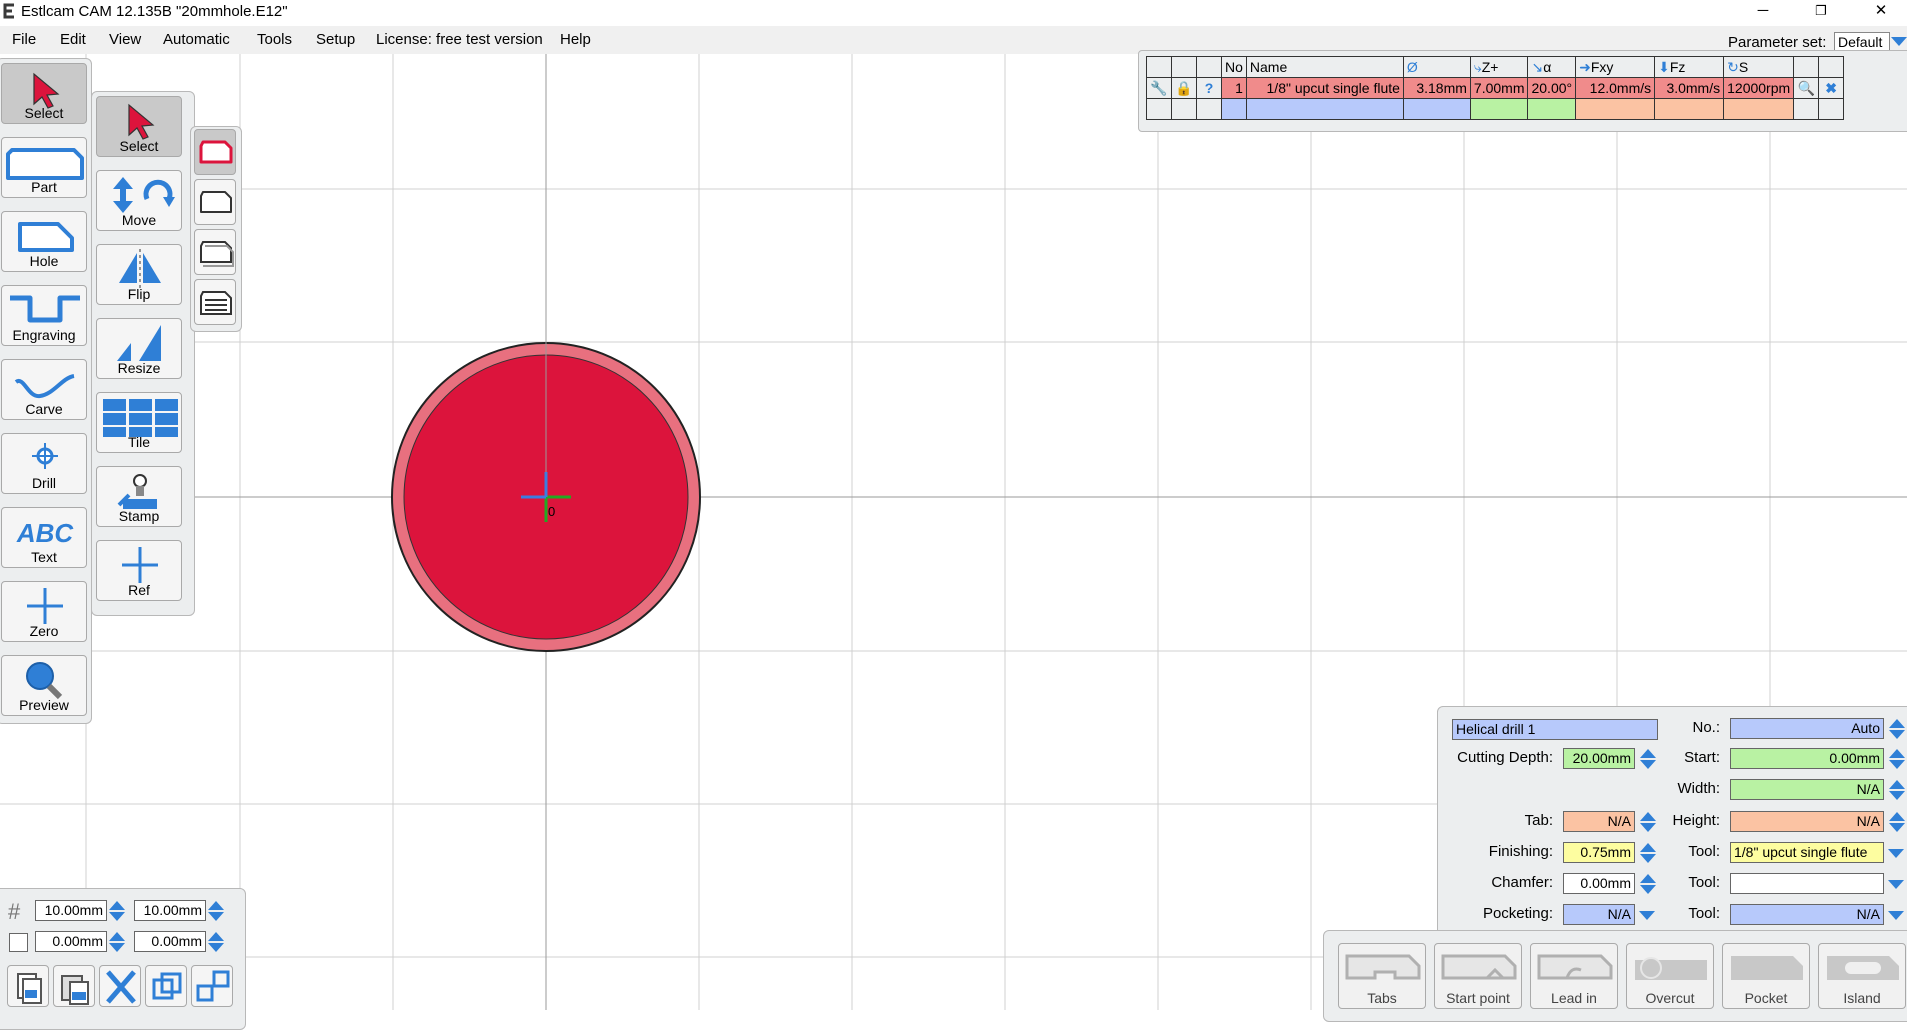 The image size is (1907, 1030). What do you see at coordinates (1436, 88) in the screenshot?
I see `tool-diameter: 3.18mm` at bounding box center [1436, 88].